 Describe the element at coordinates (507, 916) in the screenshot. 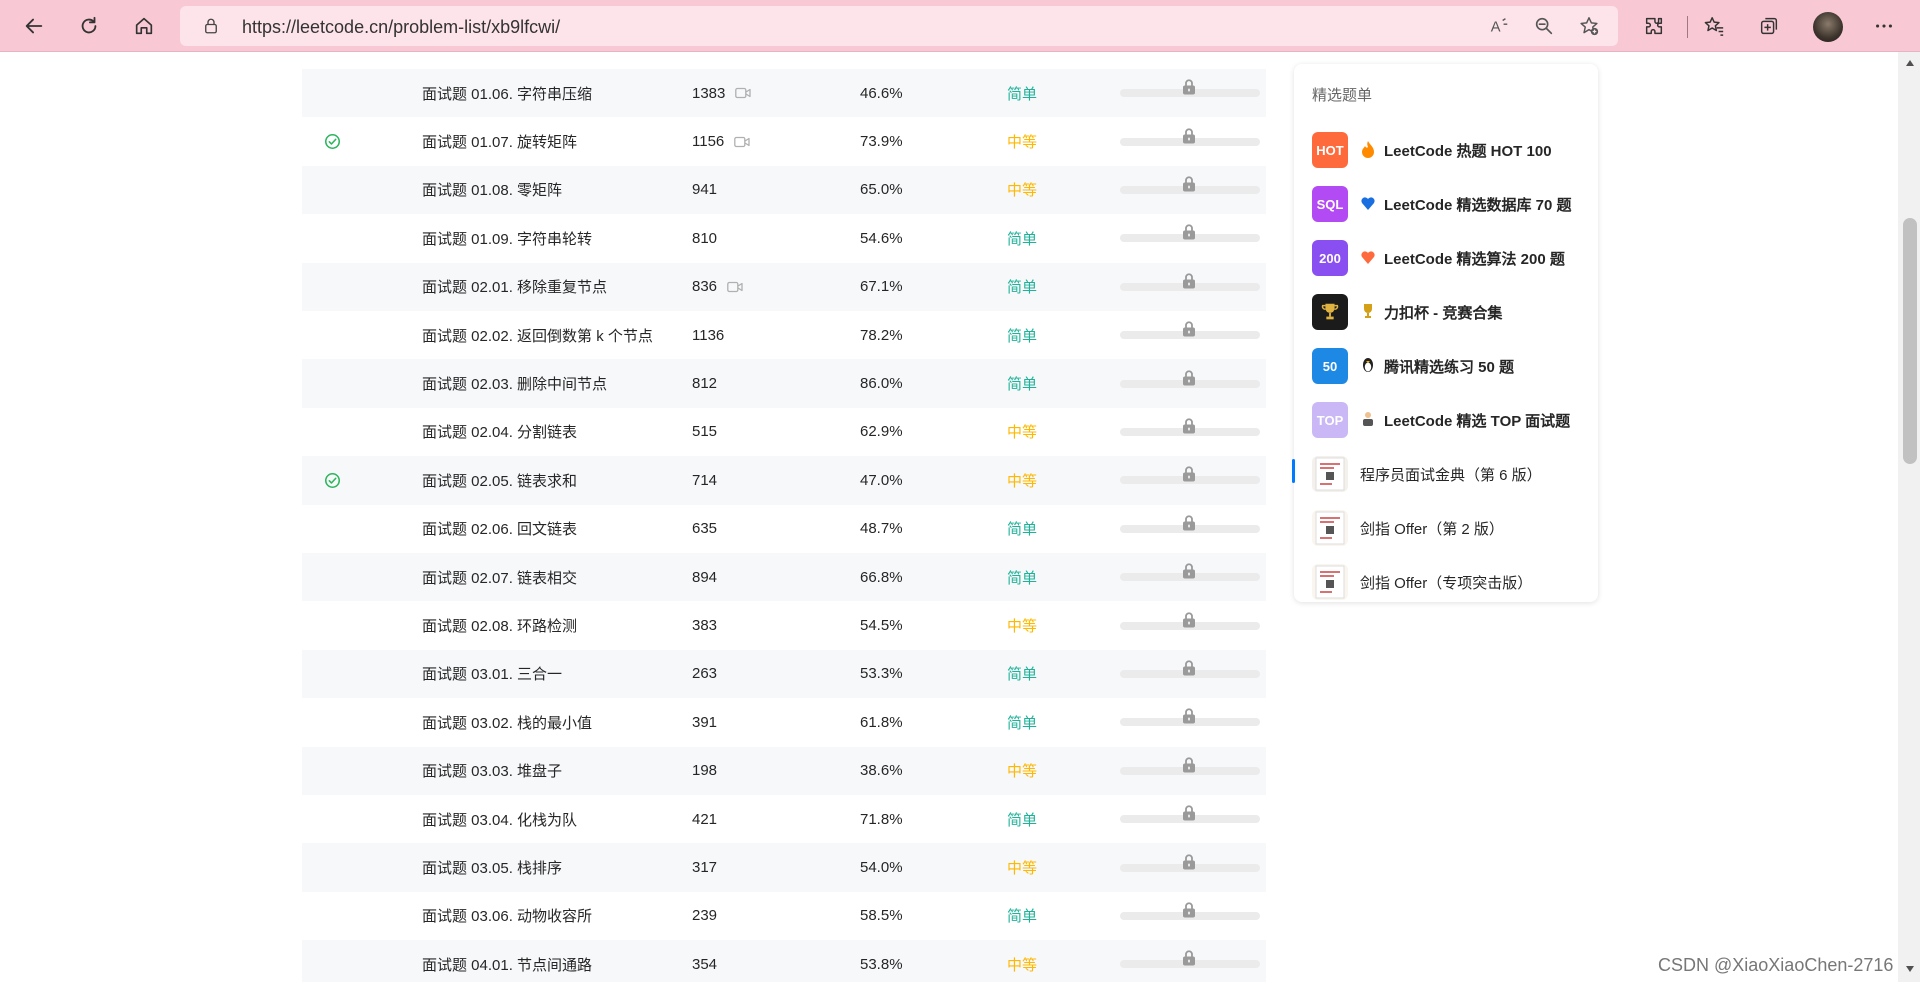

I see `problem-title-link: 面试题 03.06. 动物收容所` at that location.